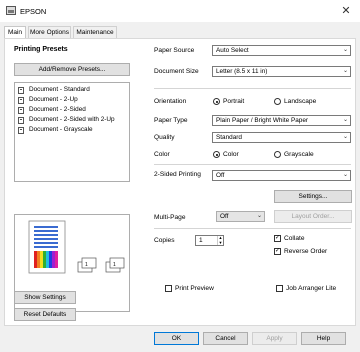  I want to click on print-preview-checkbox, so click(168, 288).